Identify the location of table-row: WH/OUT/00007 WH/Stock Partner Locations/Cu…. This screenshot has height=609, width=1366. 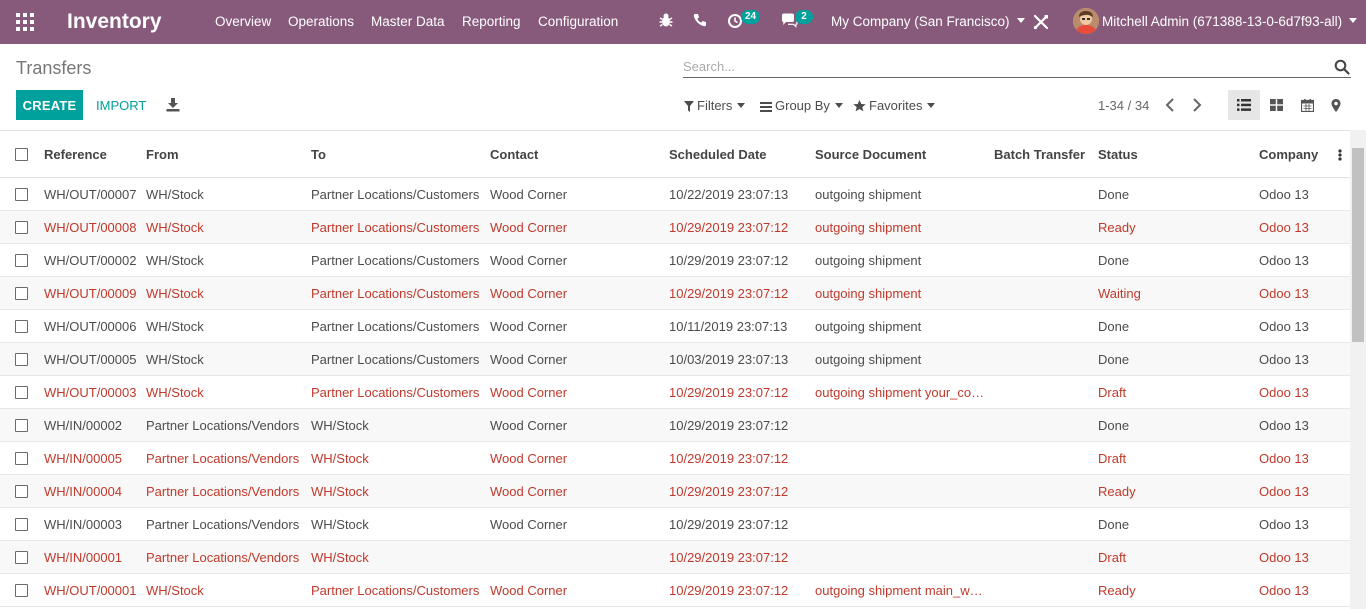
(675, 194).